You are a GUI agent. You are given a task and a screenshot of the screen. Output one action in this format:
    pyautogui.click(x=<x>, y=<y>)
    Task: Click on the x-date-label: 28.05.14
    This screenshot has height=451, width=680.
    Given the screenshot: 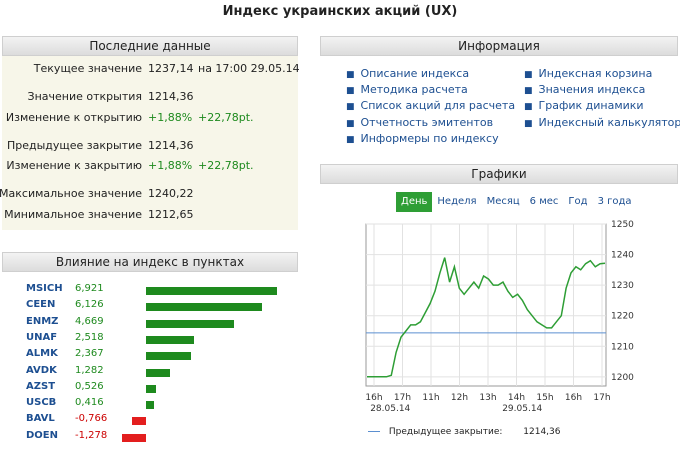 What is the action you would take?
    pyautogui.click(x=390, y=409)
    